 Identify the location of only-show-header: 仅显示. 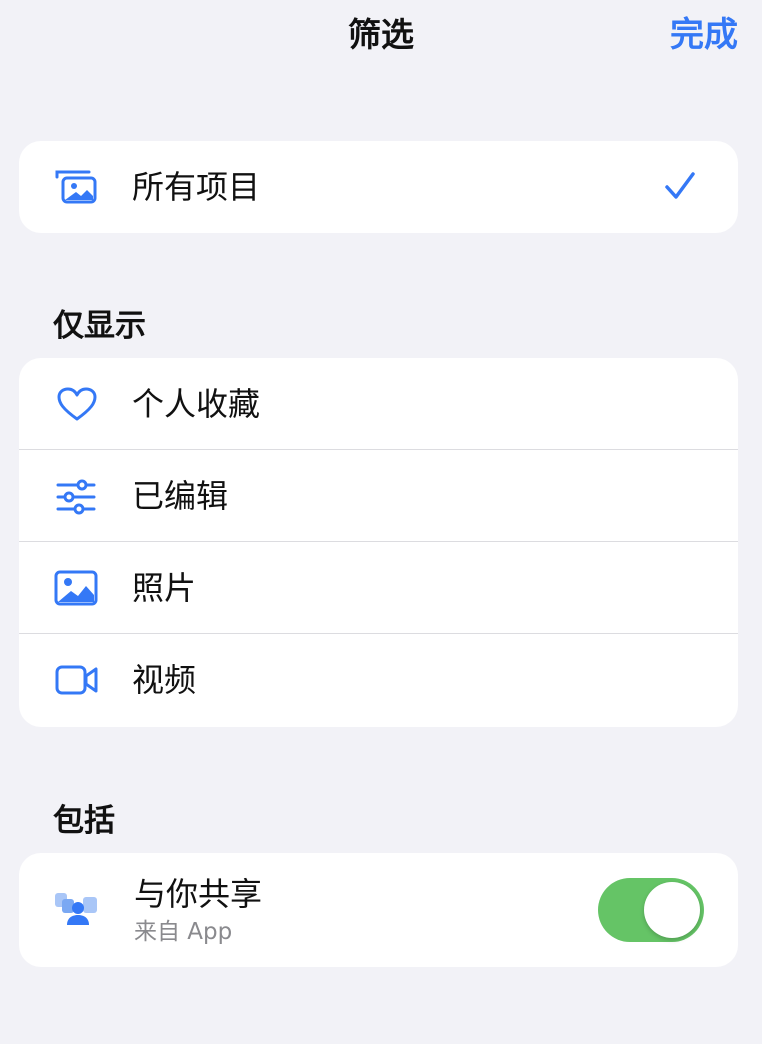
(99, 326).